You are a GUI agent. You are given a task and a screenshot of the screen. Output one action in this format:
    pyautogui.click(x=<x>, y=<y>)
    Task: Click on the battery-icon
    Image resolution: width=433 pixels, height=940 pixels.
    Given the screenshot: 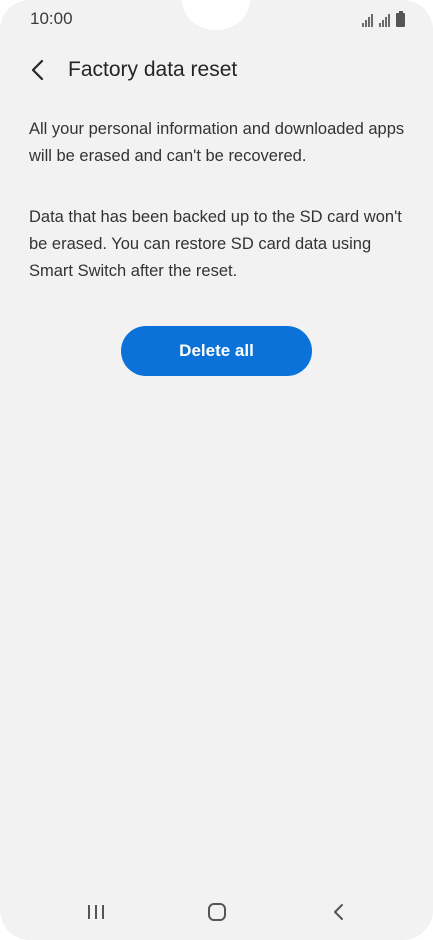 What is the action you would take?
    pyautogui.click(x=400, y=19)
    